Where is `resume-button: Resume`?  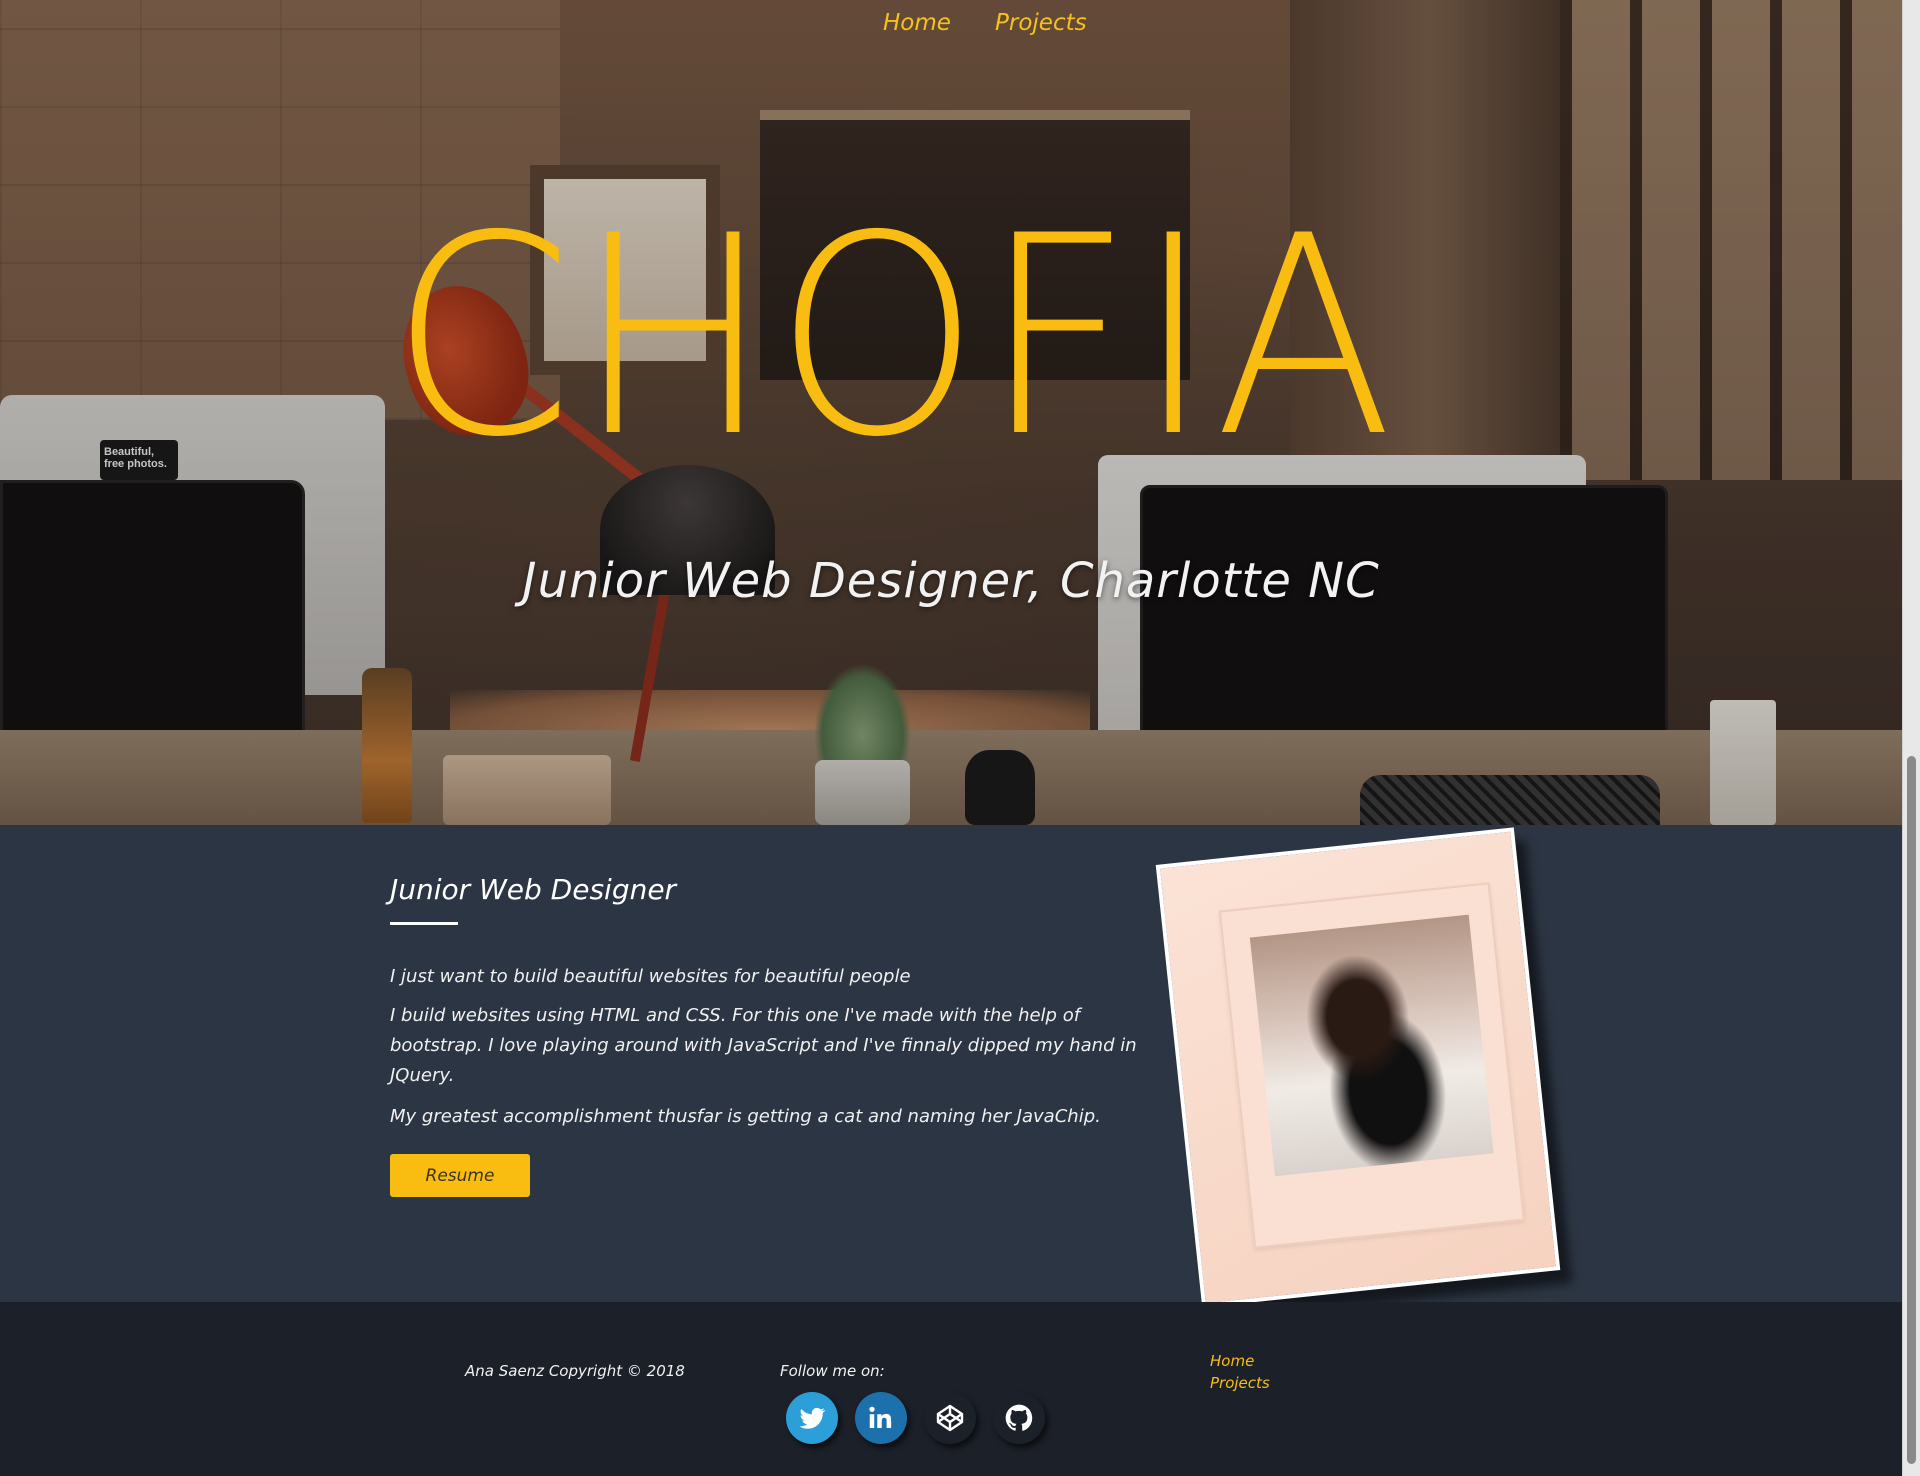
resume-button: Resume is located at coordinates (460, 1175).